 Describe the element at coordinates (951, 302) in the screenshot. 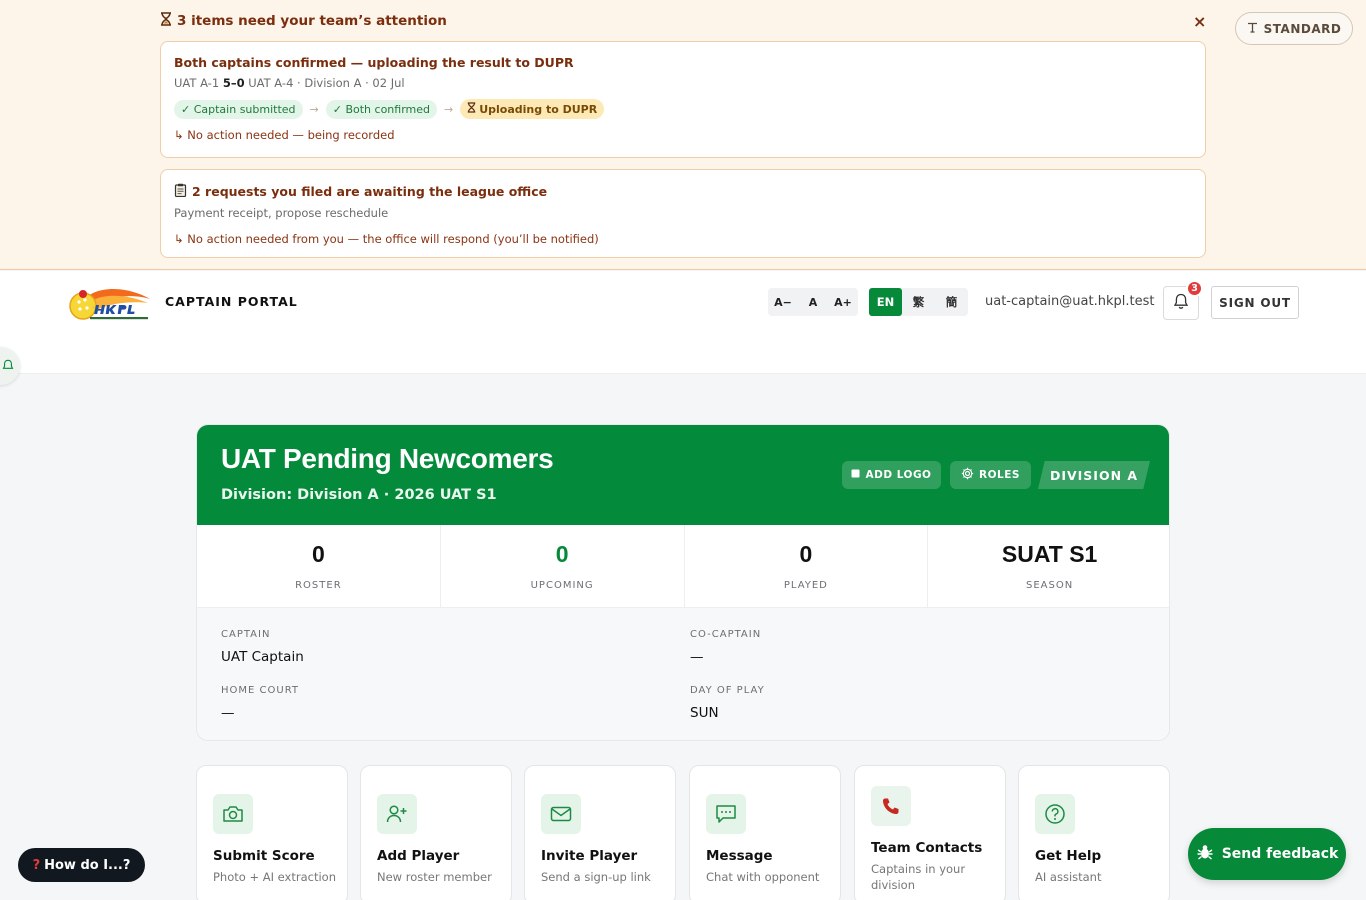

I see `lang-simplified-button: 簡` at that location.